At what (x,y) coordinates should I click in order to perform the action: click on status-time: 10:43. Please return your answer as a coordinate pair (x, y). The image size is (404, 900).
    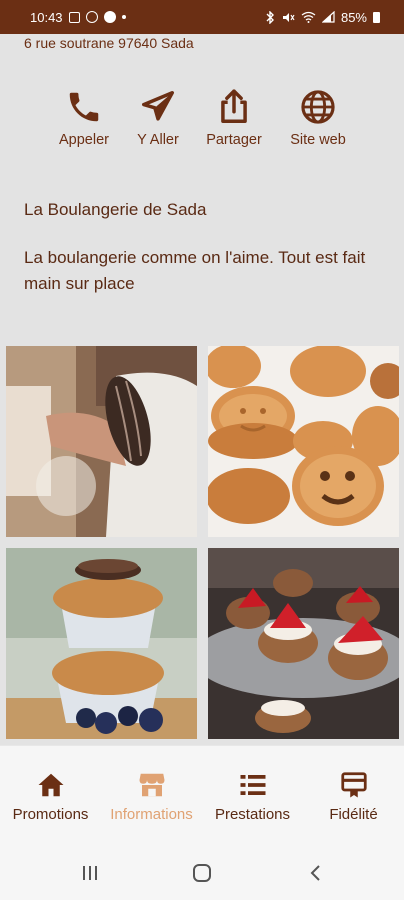
    Looking at the image, I should click on (46, 17).